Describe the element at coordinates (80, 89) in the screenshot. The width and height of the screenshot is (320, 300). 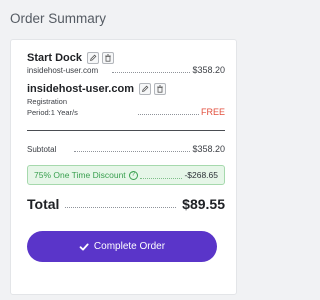
I see `item-name: insidehost-user.com` at that location.